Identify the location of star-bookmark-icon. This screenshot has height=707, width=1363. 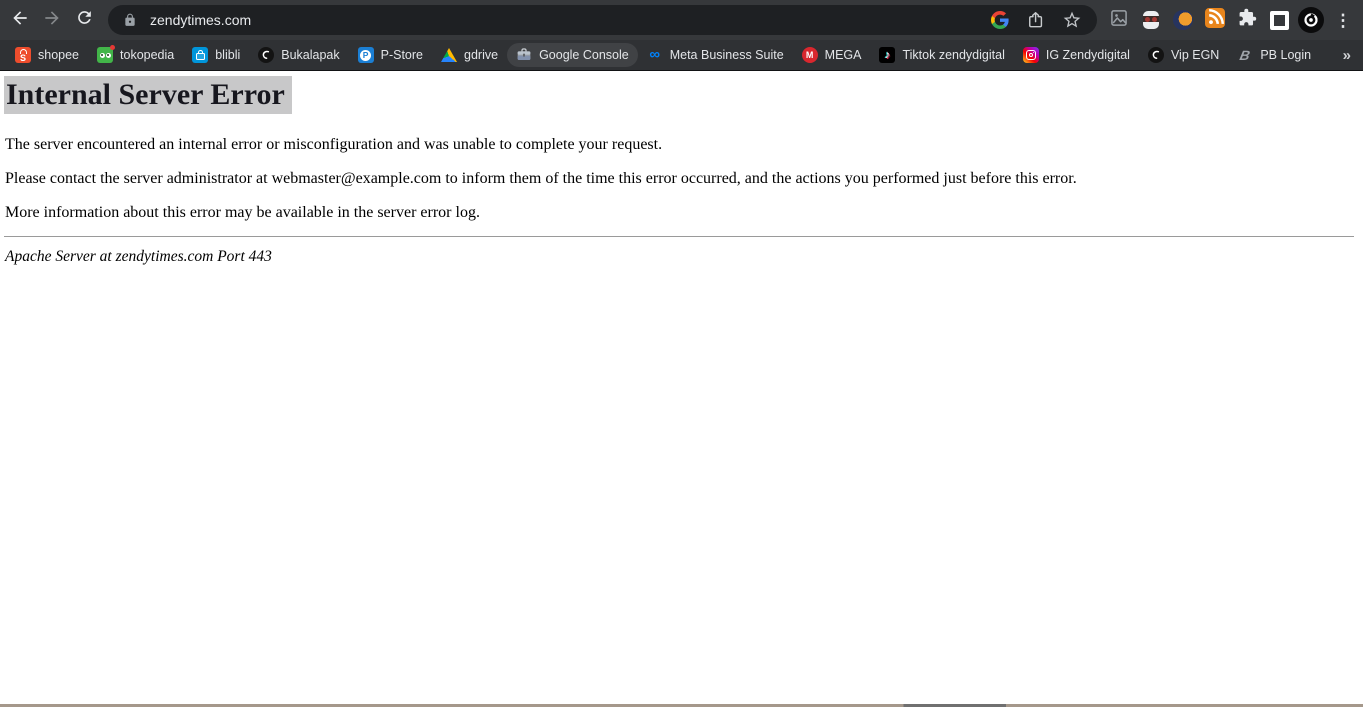
(1072, 20).